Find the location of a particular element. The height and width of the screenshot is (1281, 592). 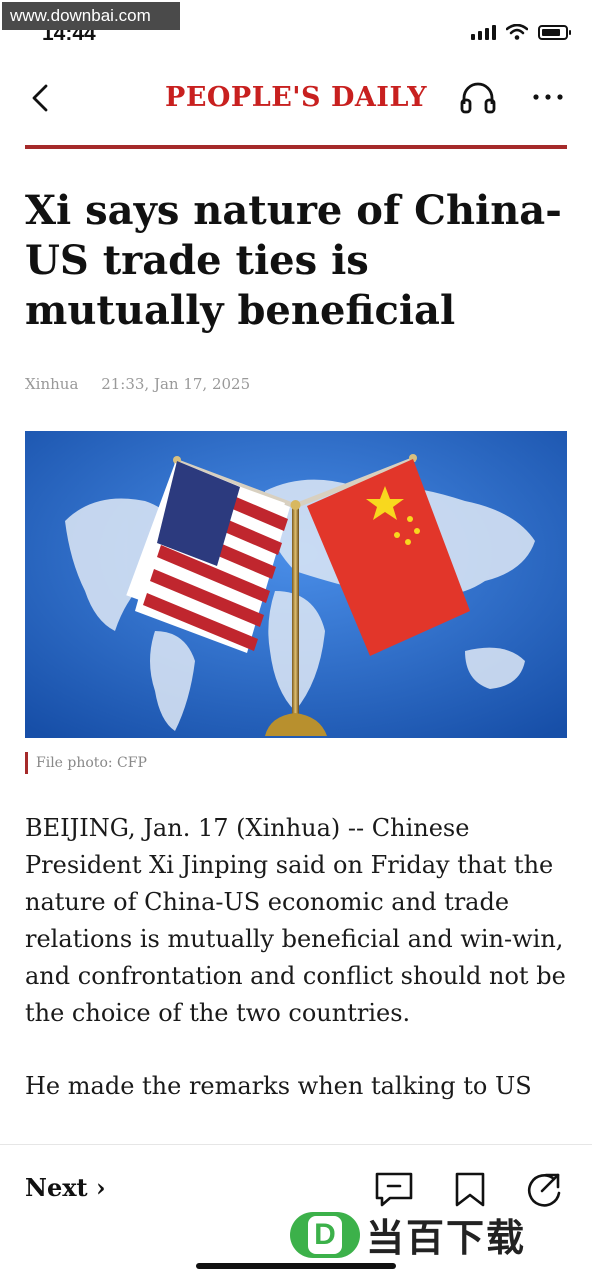

wifi-icon is located at coordinates (517, 32).